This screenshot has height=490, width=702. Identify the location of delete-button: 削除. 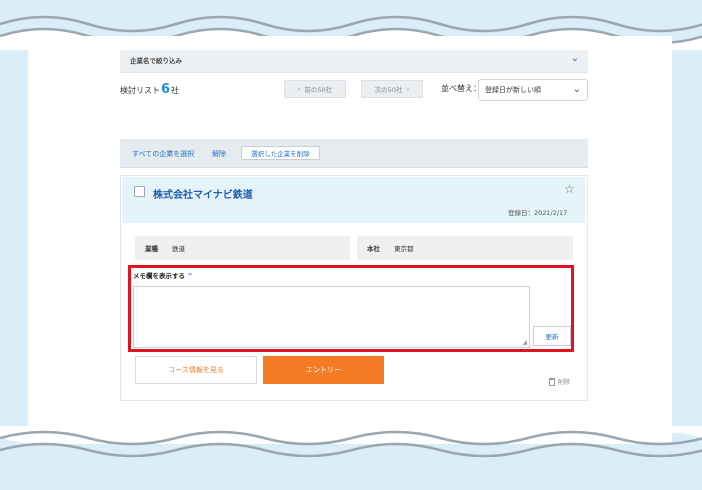
(559, 381).